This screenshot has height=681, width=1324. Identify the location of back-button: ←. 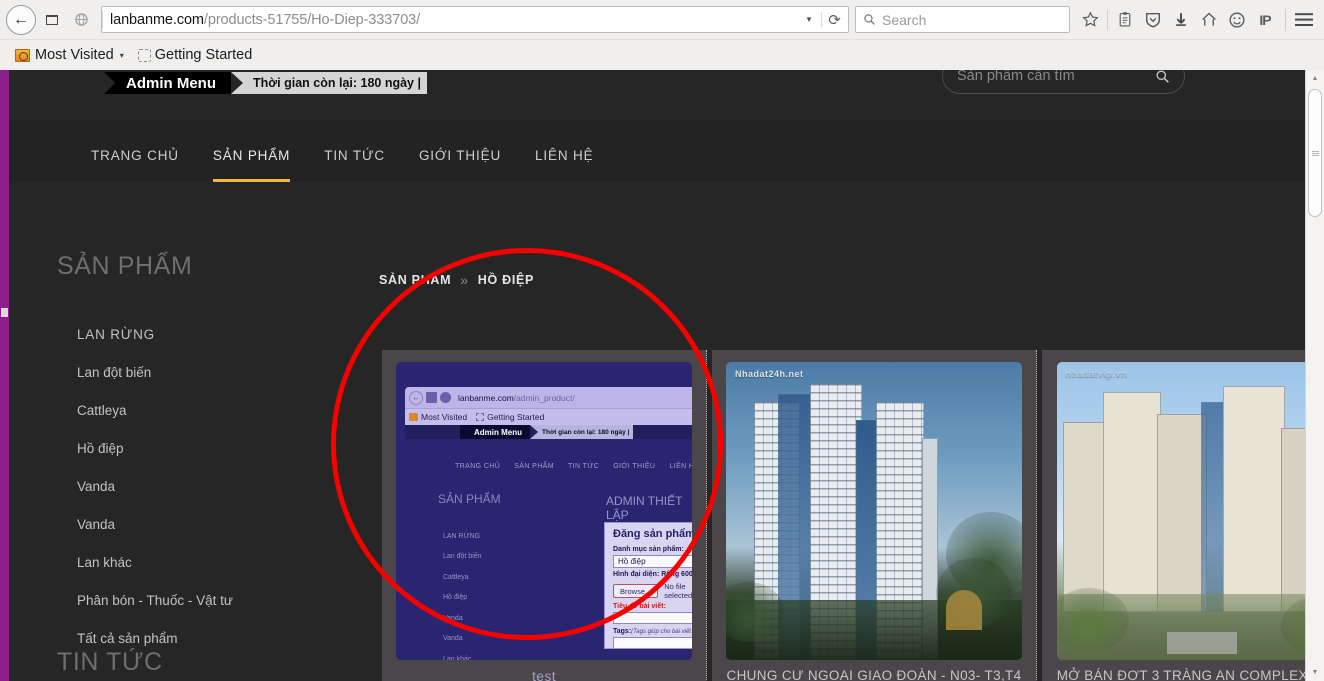
(21, 19).